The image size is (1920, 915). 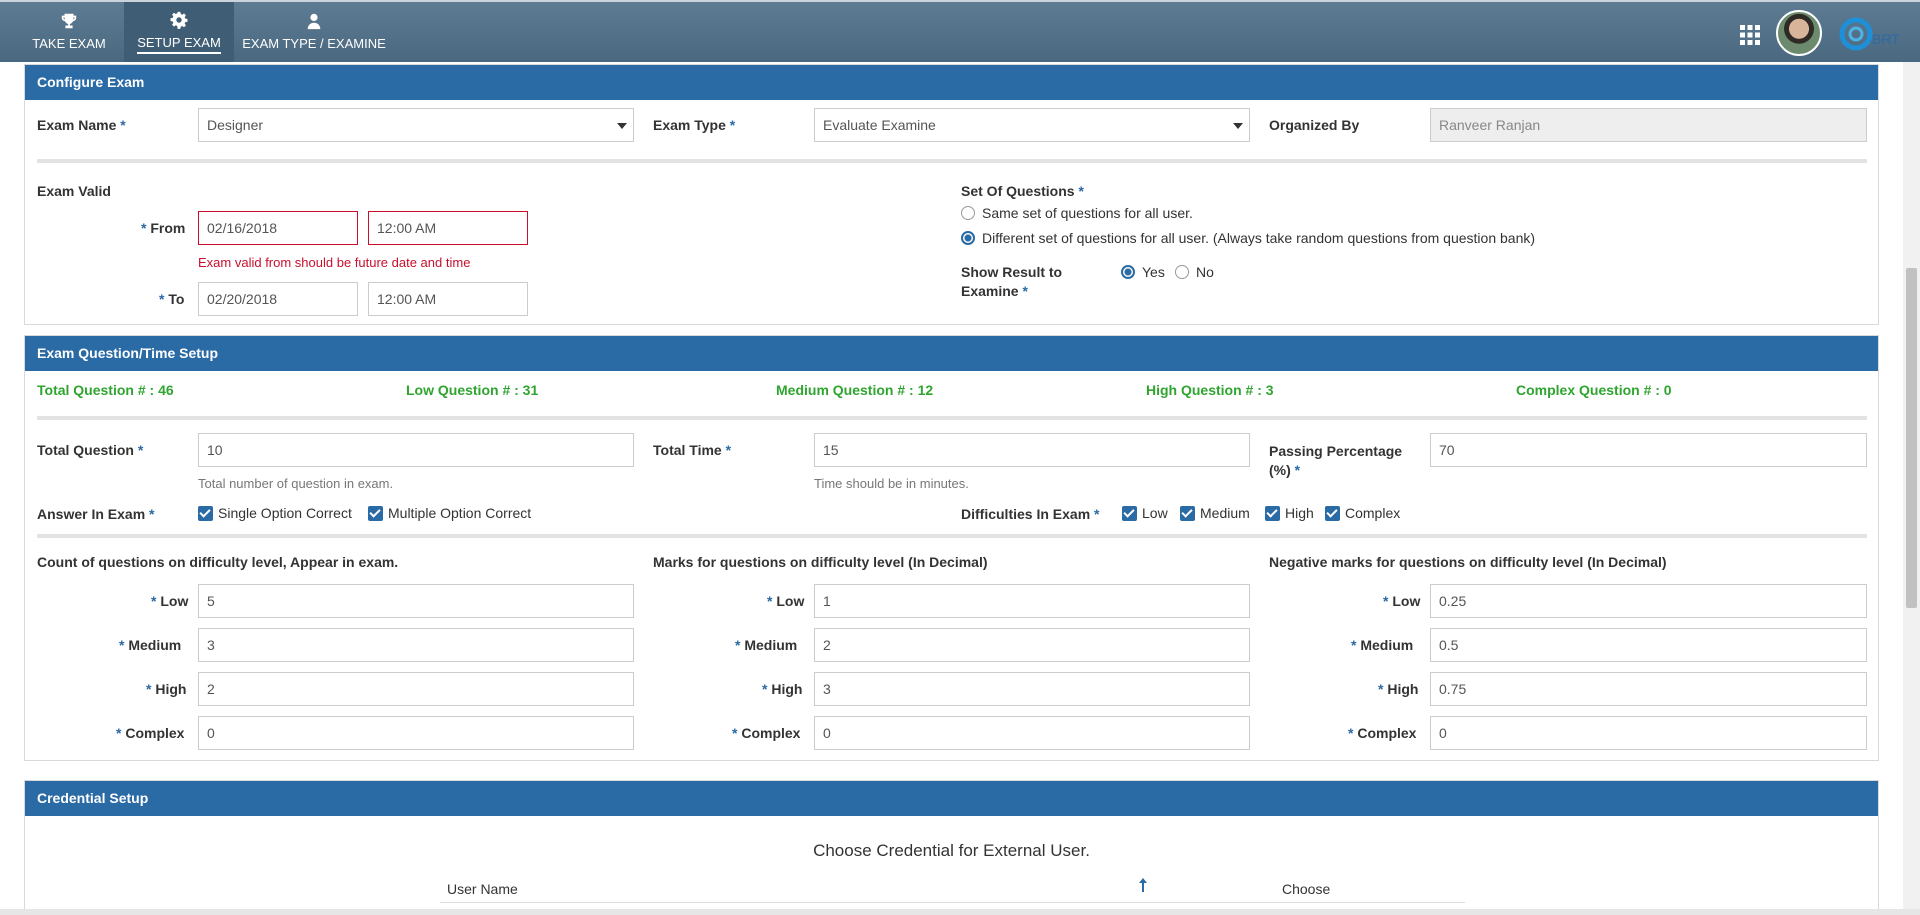 I want to click on show-result-yes-radio, so click(x=1128, y=272).